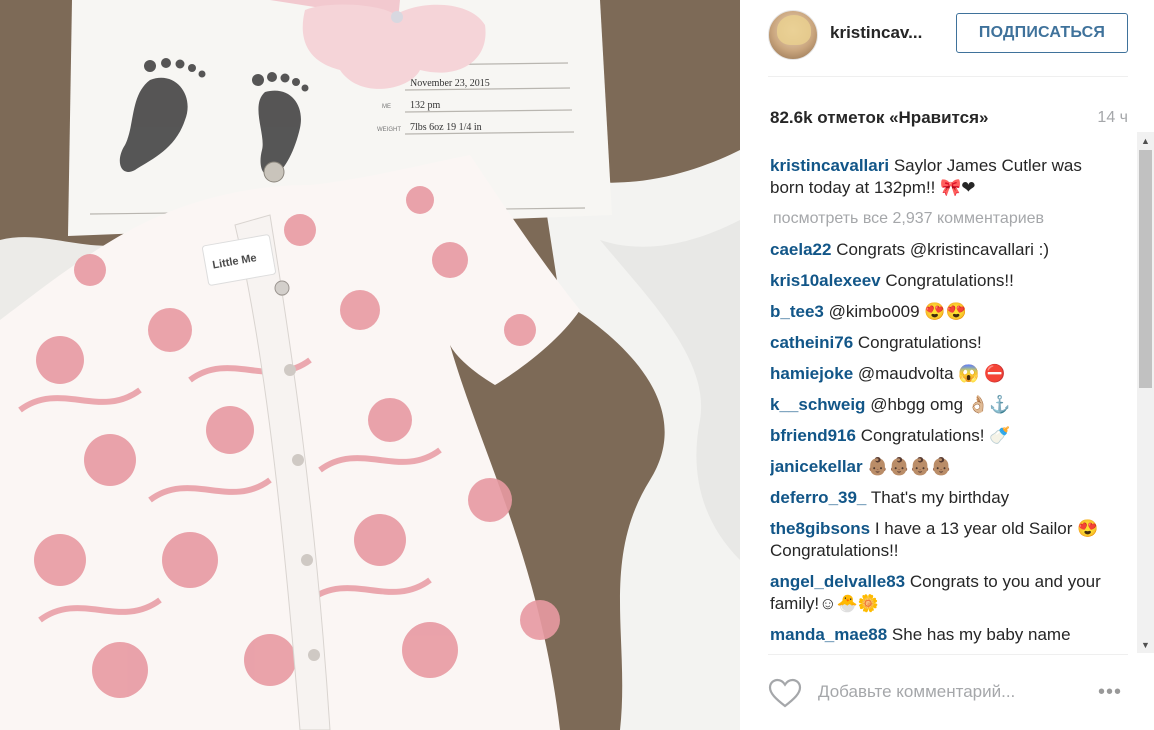 The image size is (1154, 730). Describe the element at coordinates (944, 219) in the screenshot. I see `view-all-comments-link: посмотреть все 2,937 комментариев` at that location.